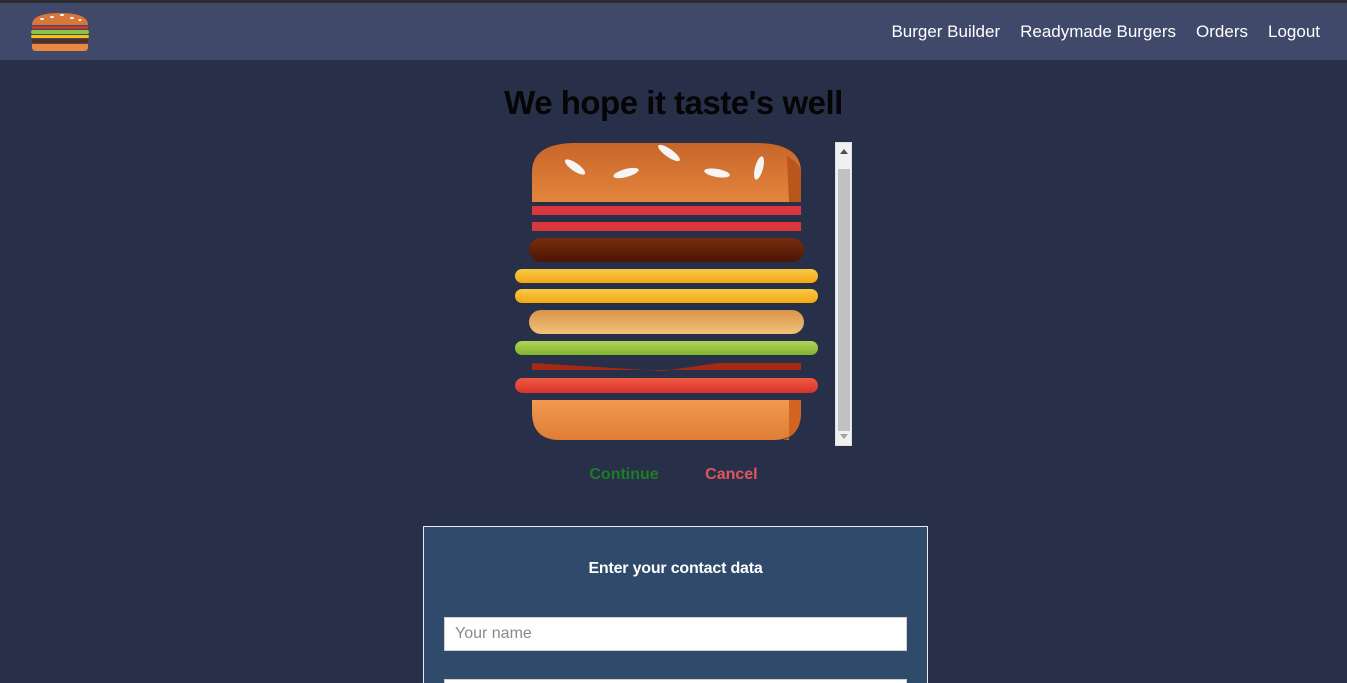 The image size is (1347, 683). Describe the element at coordinates (675, 604) in the screenshot. I see `contact-form: Enter your contact data` at that location.